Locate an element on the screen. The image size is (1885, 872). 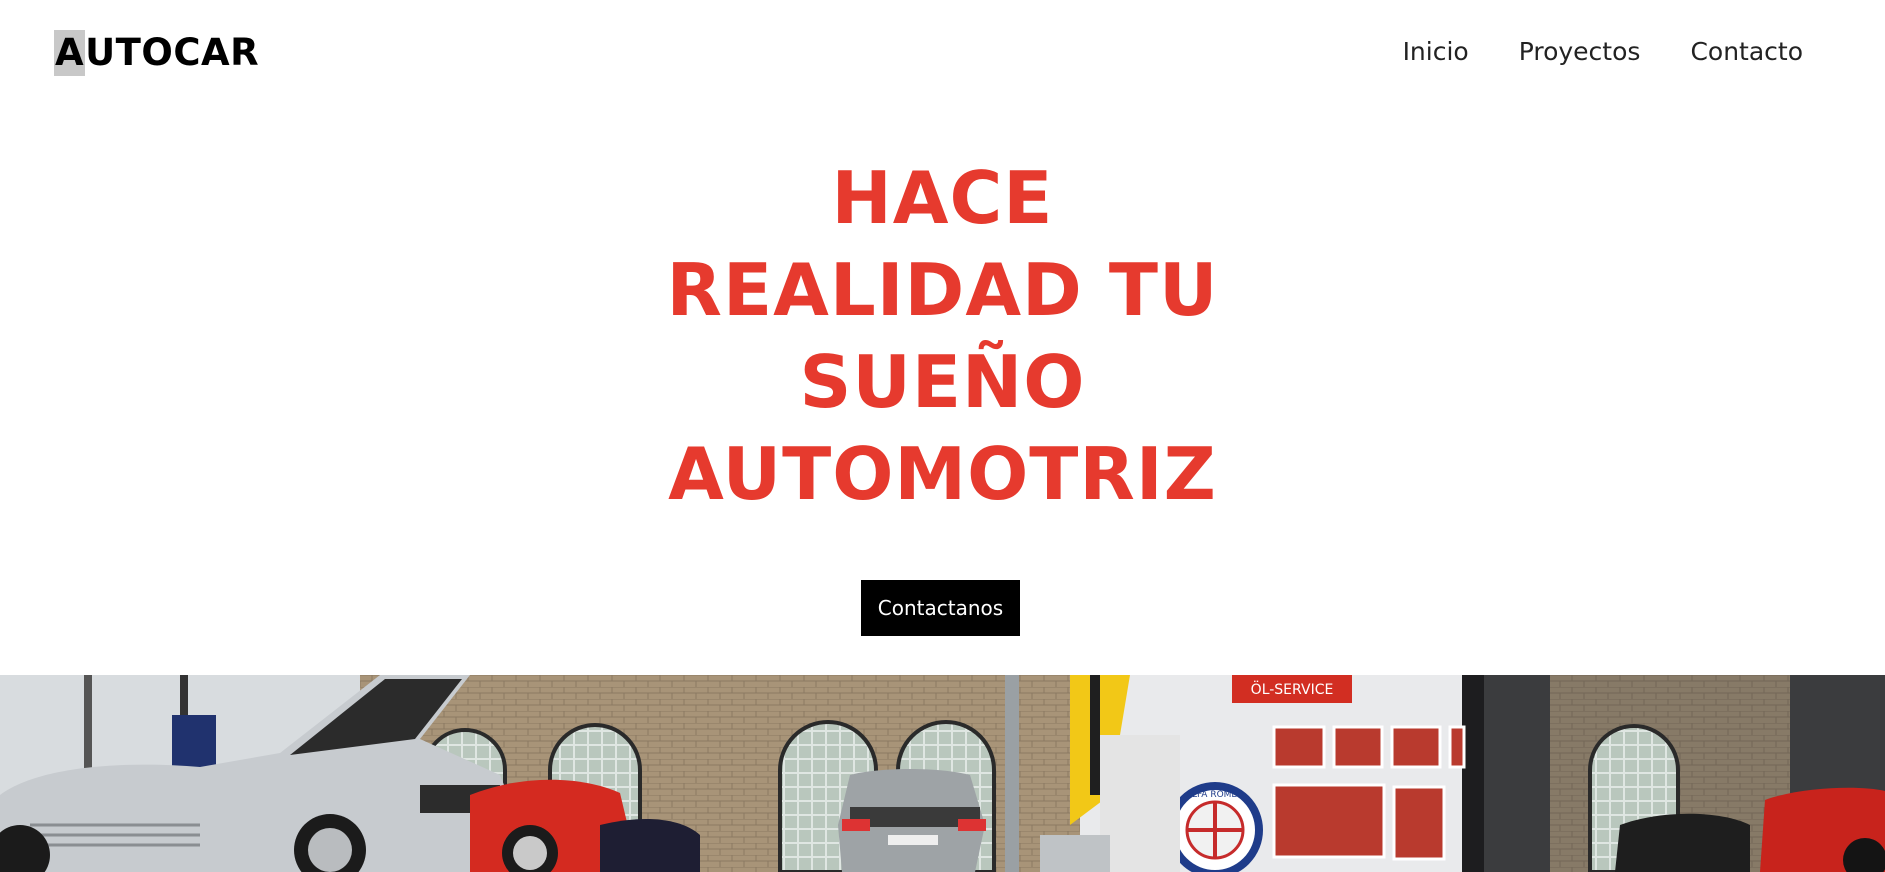
hero-title-line-4: AUTOMOTRIZ is located at coordinates (942, 474).